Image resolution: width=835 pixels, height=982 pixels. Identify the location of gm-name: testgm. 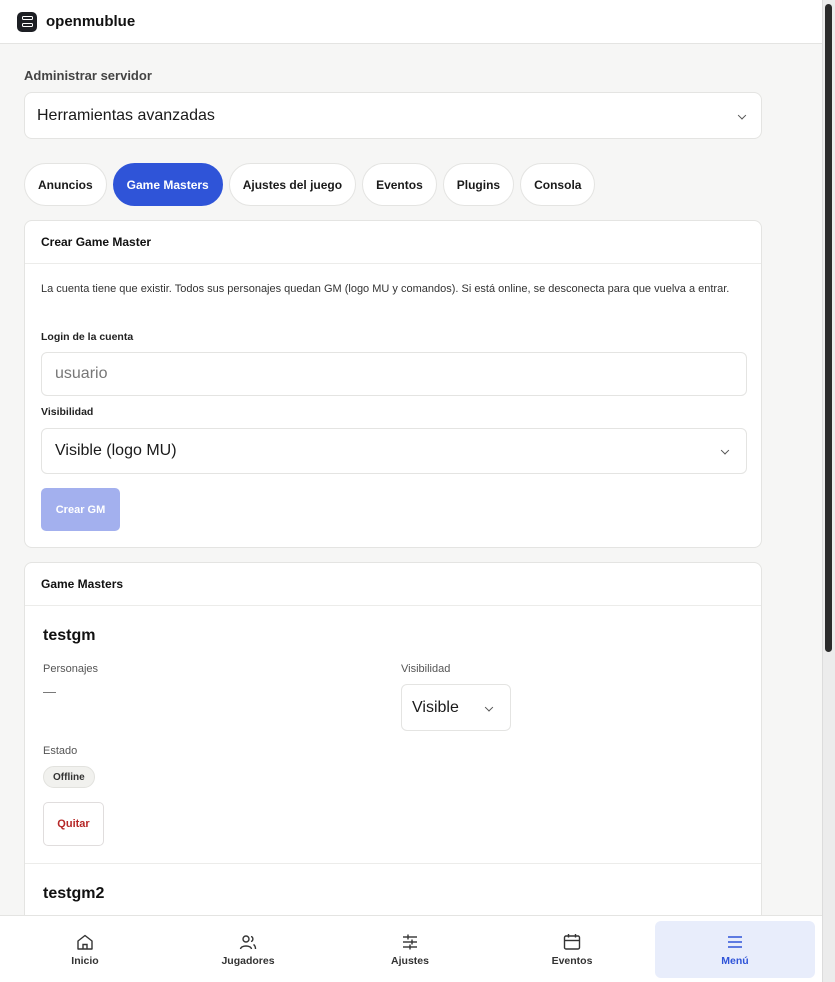
(69, 635).